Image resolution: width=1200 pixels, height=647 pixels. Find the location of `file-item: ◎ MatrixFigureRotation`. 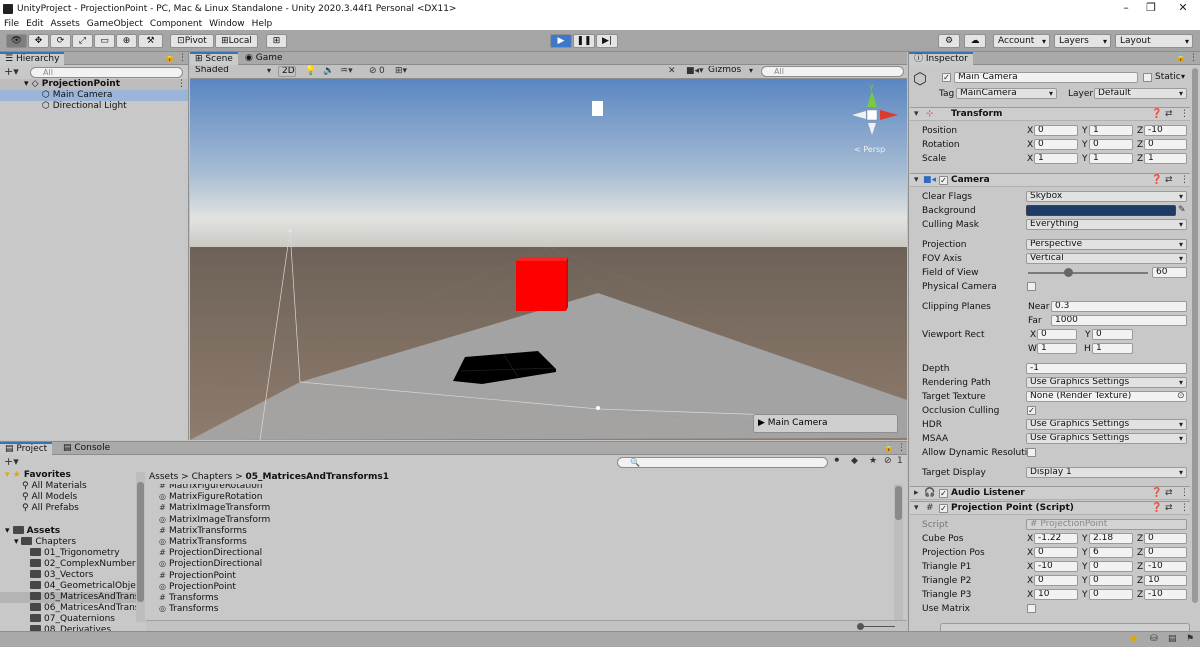

file-item: ◎ MatrixFigureRotation is located at coordinates (210, 496).